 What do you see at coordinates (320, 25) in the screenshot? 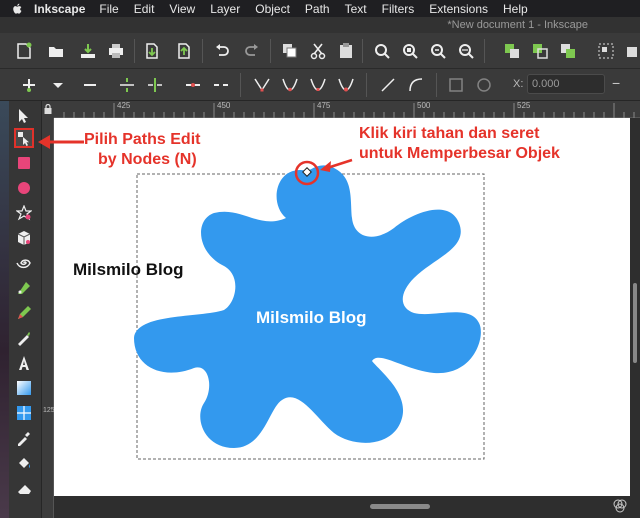
I see `window-titlebar: *New document 1 - Inkscape` at bounding box center [320, 25].